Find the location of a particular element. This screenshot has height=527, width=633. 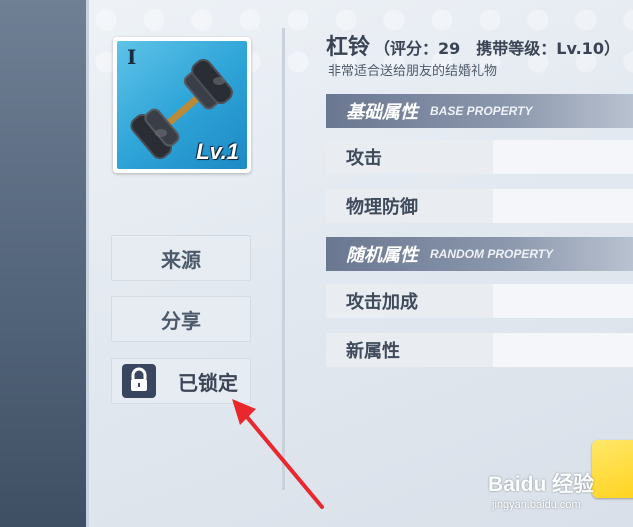

section-base-subtitle: BASE PROPERTY is located at coordinates (481, 111).